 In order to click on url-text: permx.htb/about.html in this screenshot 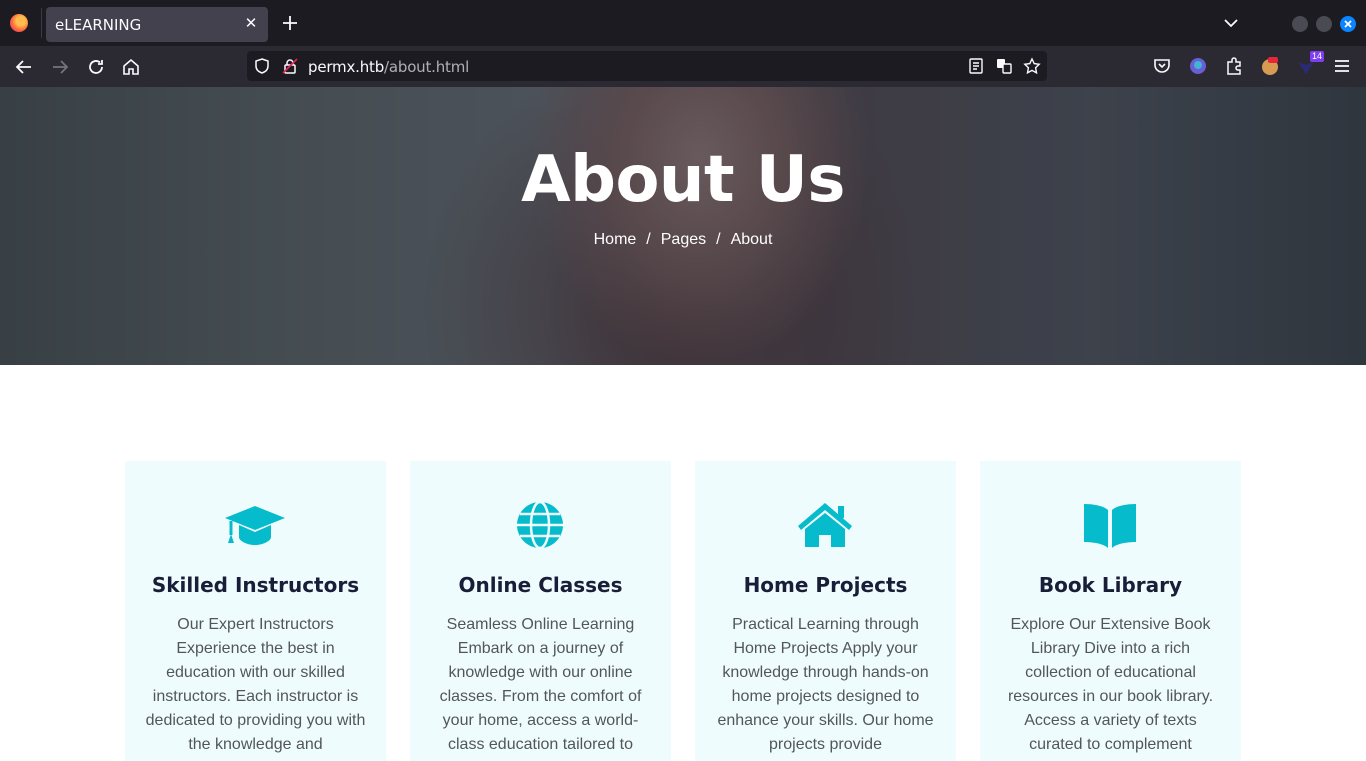, I will do `click(388, 67)`.